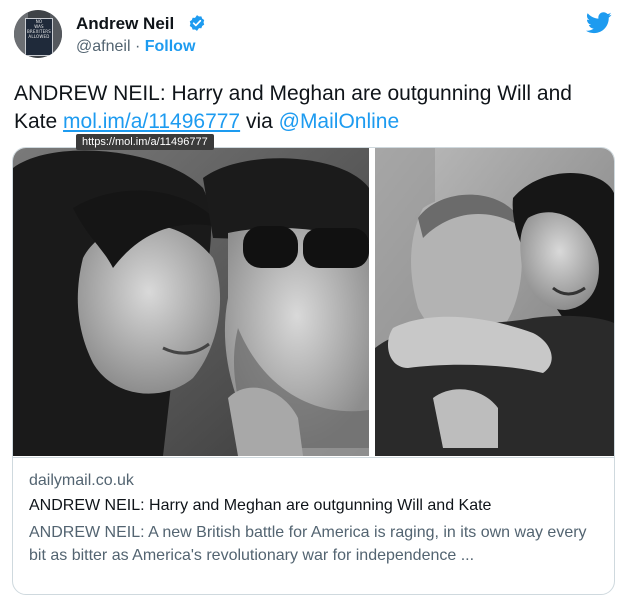  I want to click on verified-badge-icon, so click(197, 23).